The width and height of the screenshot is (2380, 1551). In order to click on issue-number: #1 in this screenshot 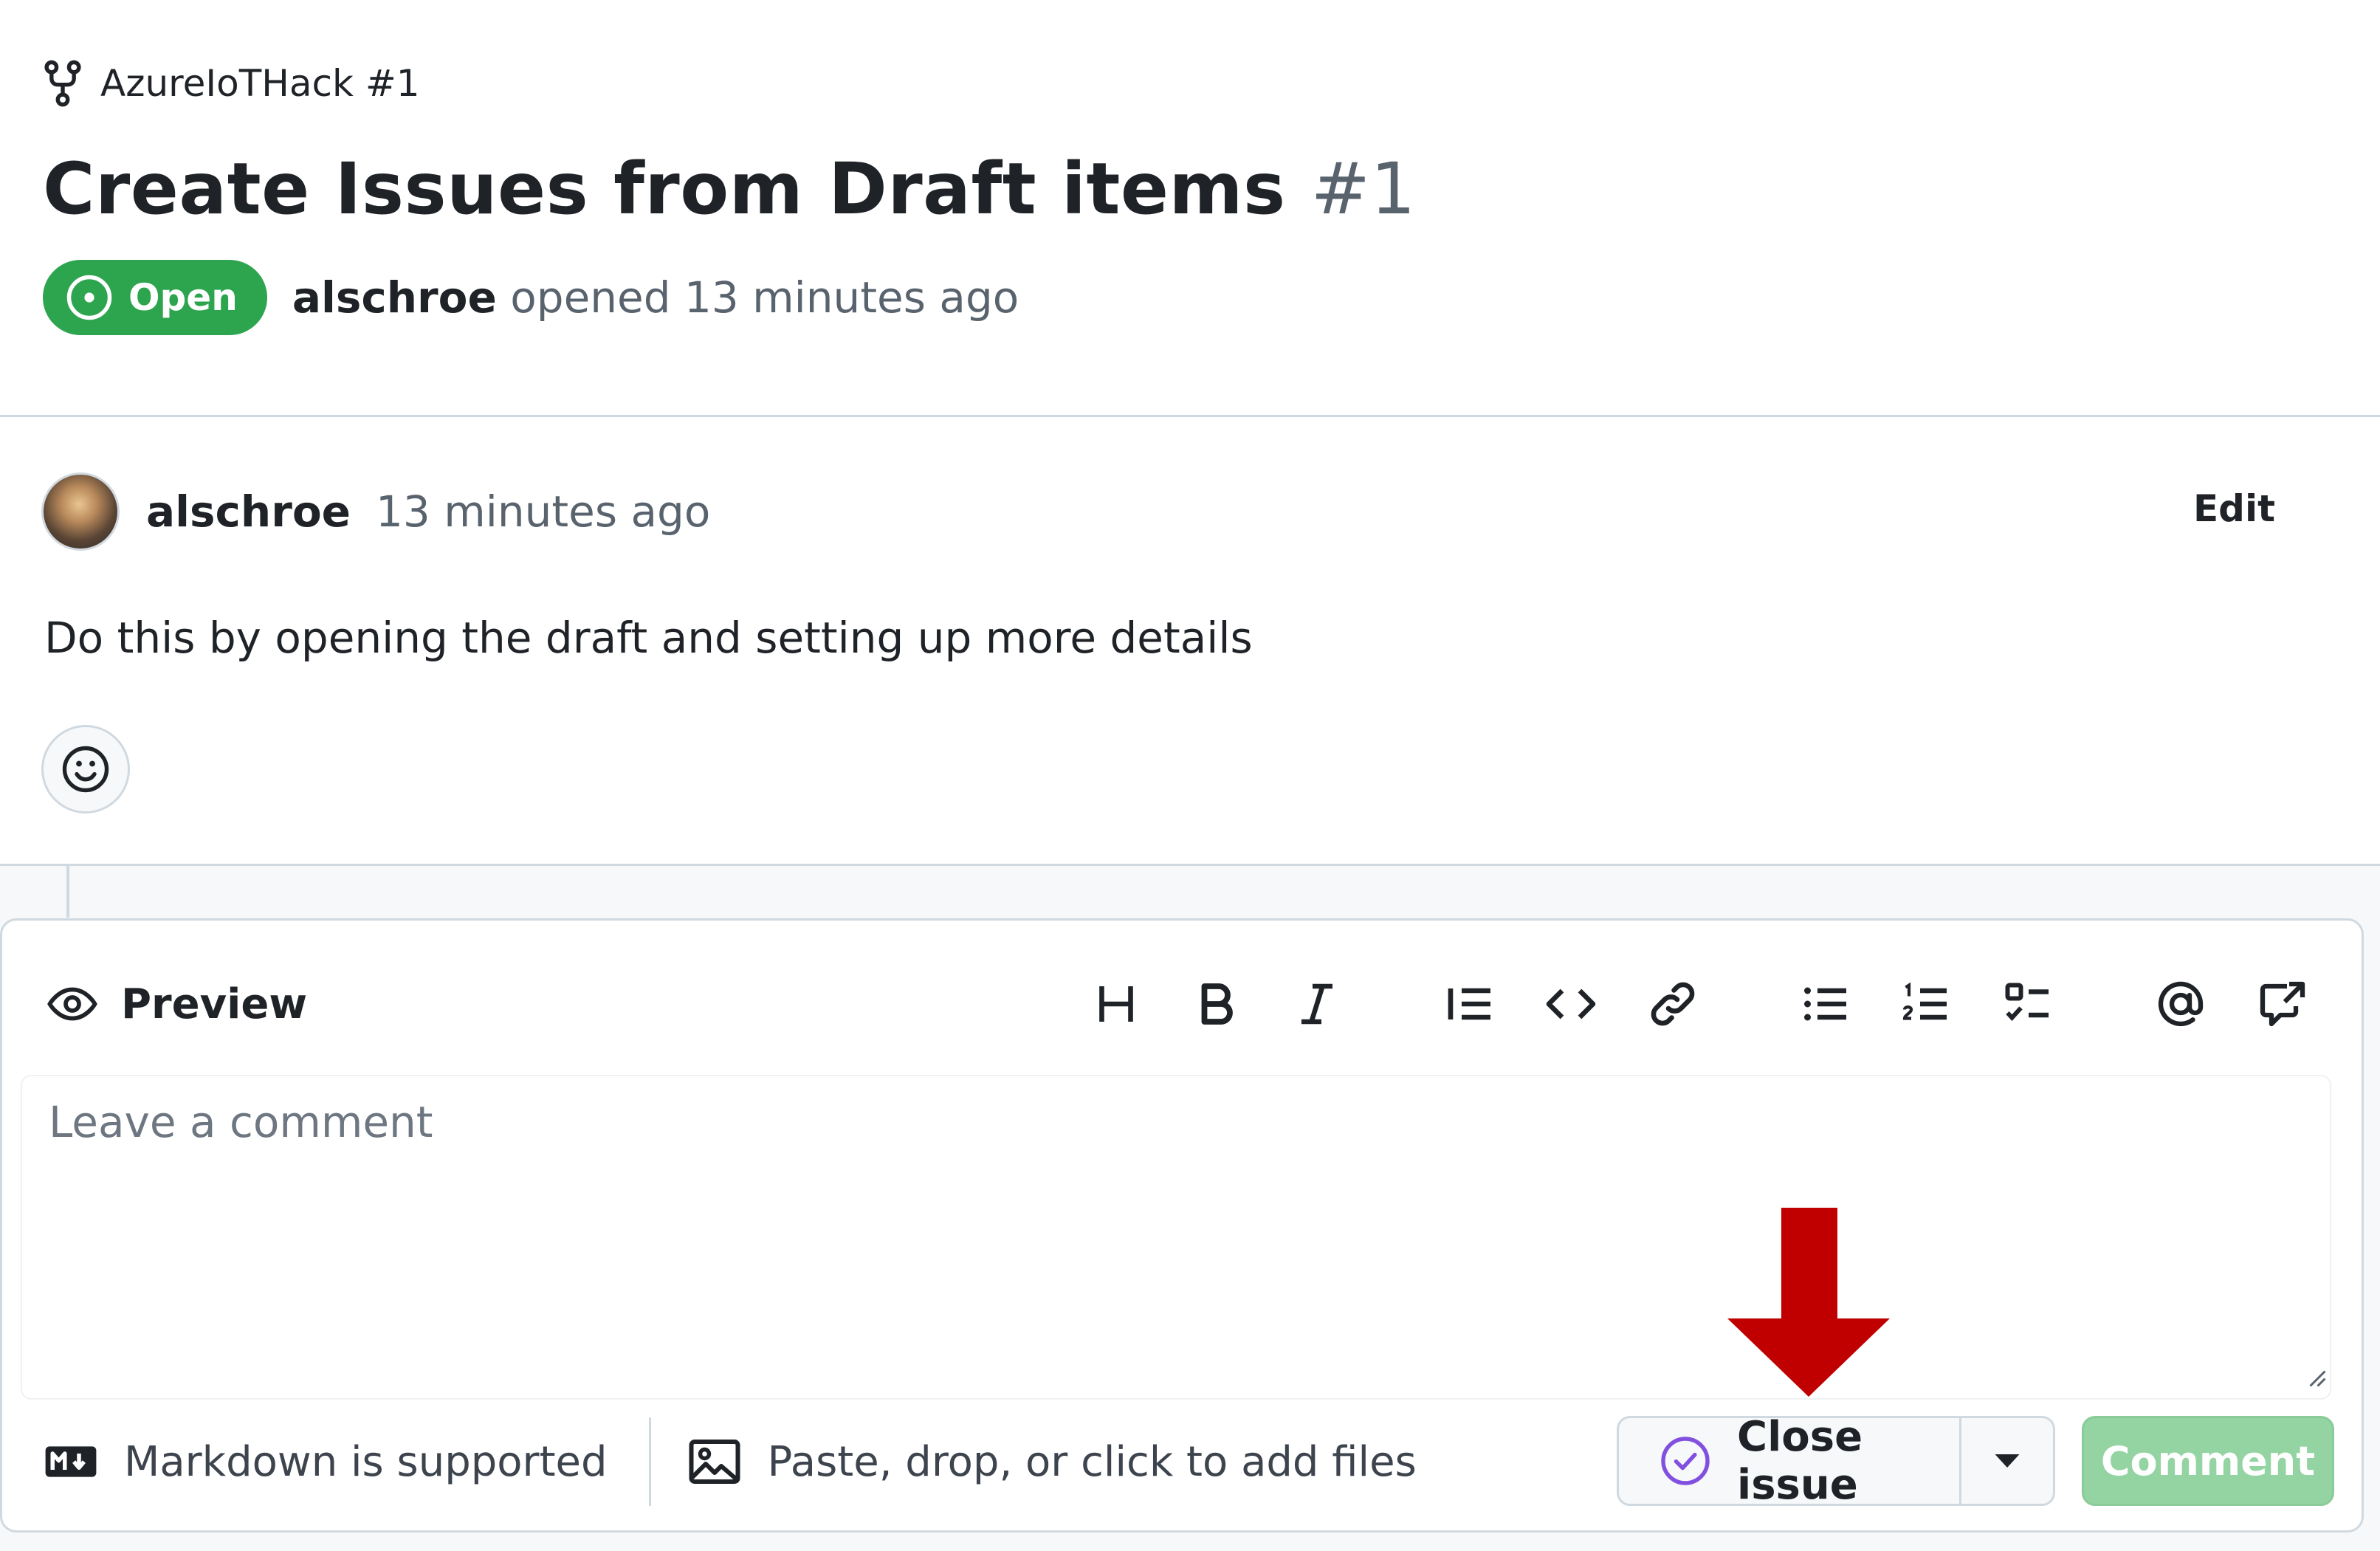, I will do `click(1364, 189)`.